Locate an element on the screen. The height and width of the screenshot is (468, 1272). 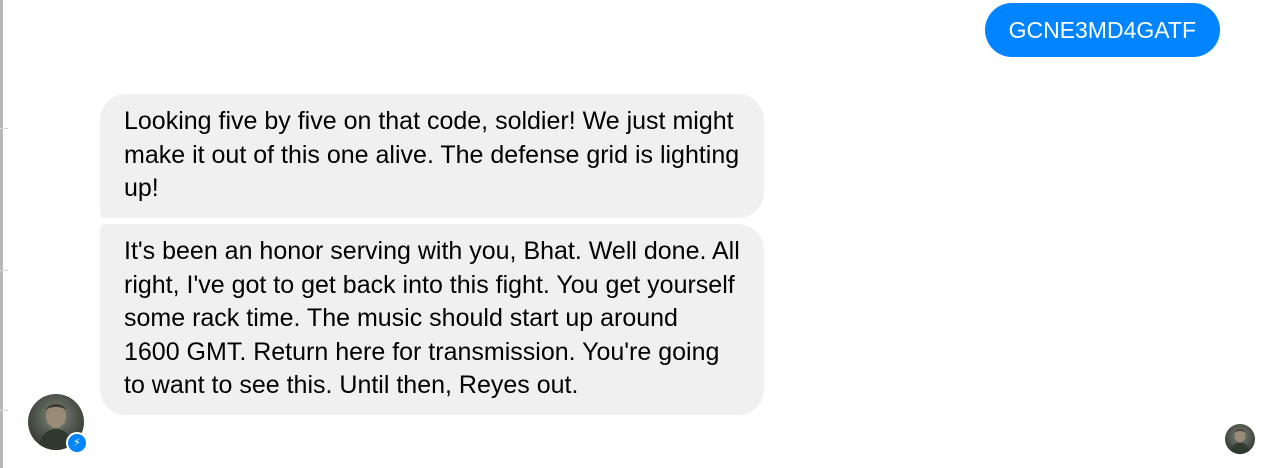
messenger-bolt-icon: ⚡ is located at coordinates (77, 443).